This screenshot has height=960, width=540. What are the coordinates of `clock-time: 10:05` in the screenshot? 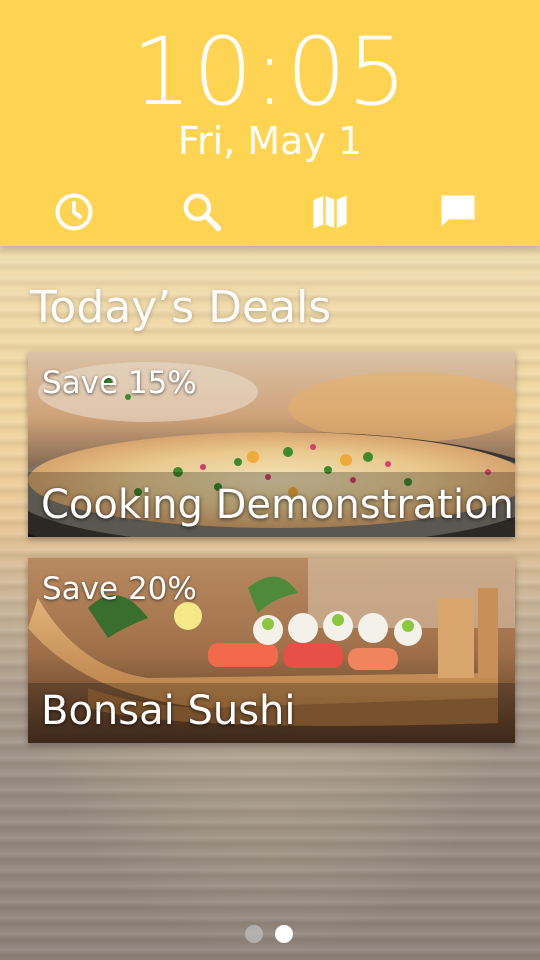 It's located at (270, 72).